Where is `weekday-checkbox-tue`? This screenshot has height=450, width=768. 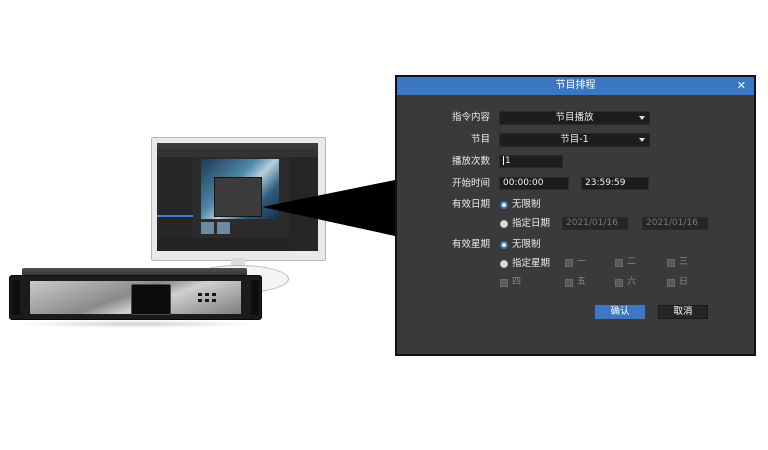
weekday-checkbox-tue is located at coordinates (619, 263).